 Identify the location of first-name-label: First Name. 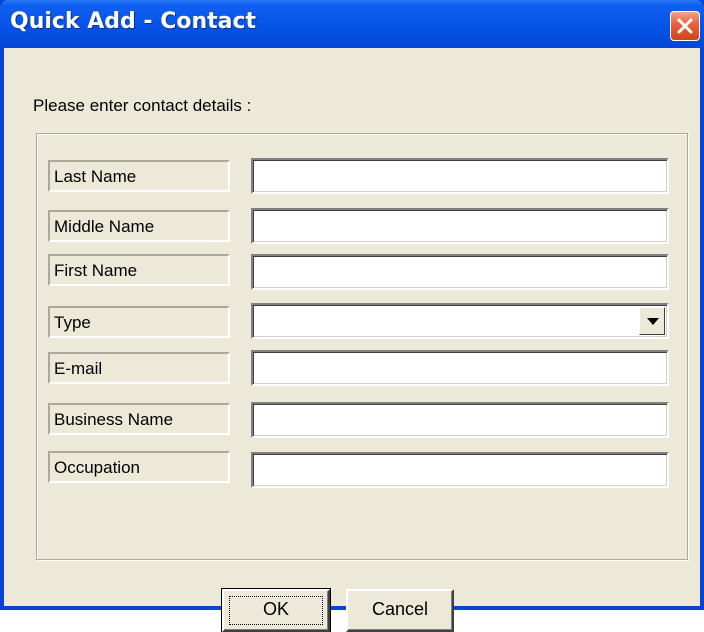
(139, 270).